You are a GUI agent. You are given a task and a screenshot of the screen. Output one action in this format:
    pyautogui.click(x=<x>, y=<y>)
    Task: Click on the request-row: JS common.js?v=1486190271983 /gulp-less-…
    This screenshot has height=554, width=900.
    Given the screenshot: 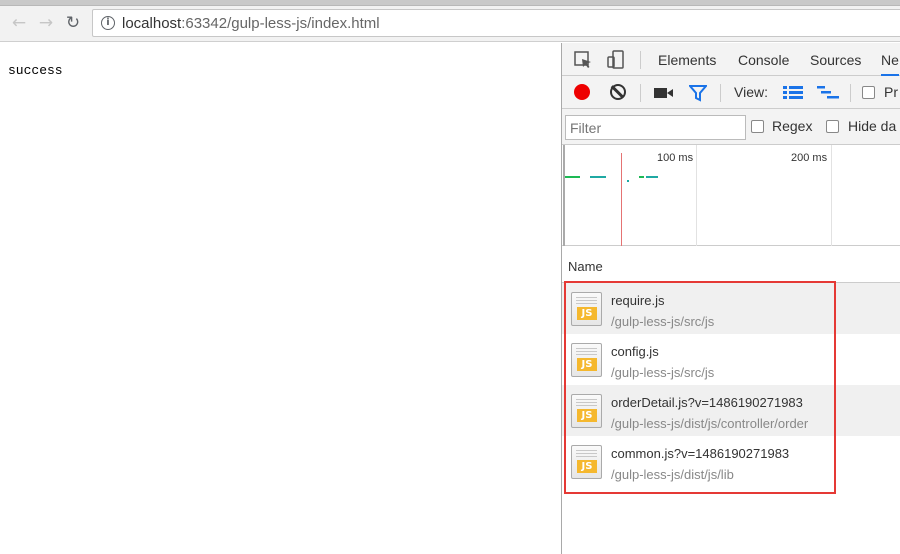 What is the action you would take?
    pyautogui.click(x=731, y=461)
    